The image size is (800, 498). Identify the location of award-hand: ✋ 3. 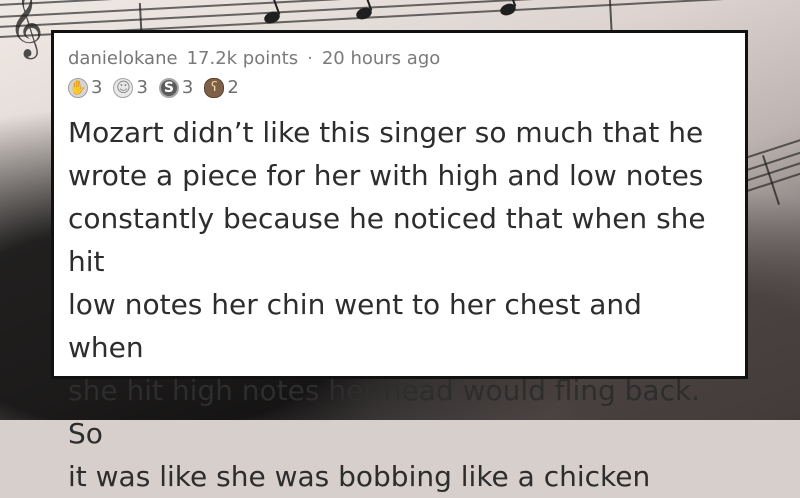
(85, 87).